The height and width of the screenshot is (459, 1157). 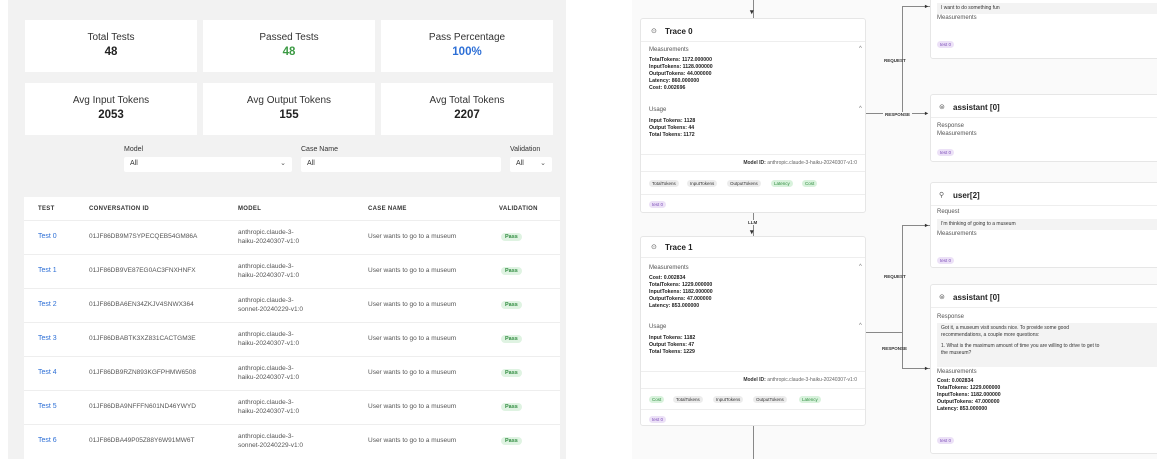 I want to click on user-2-message-text: I'm thinking of going to a museum, so click(x=1047, y=224).